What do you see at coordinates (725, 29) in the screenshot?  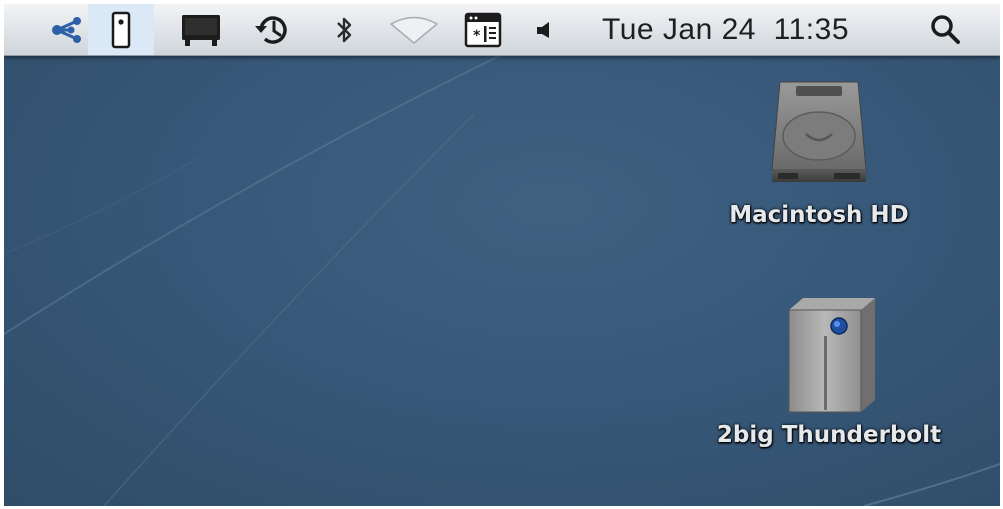 I see `menu-bar-clock: Tue Jan 24 11:35` at bounding box center [725, 29].